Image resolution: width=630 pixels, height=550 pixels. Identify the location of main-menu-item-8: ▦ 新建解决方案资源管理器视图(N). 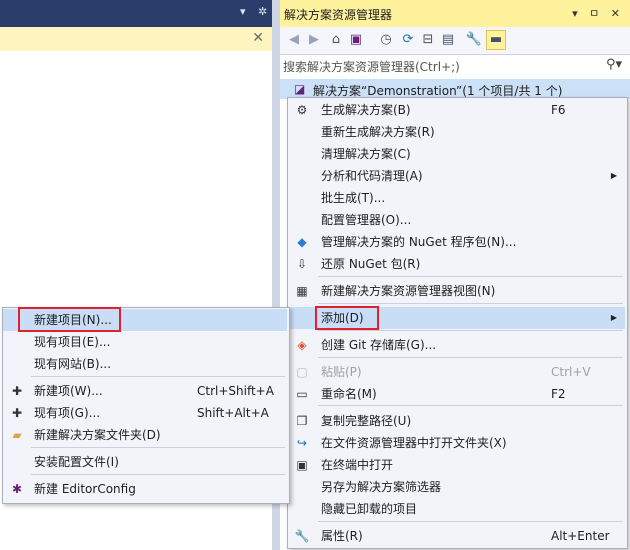
(456, 291).